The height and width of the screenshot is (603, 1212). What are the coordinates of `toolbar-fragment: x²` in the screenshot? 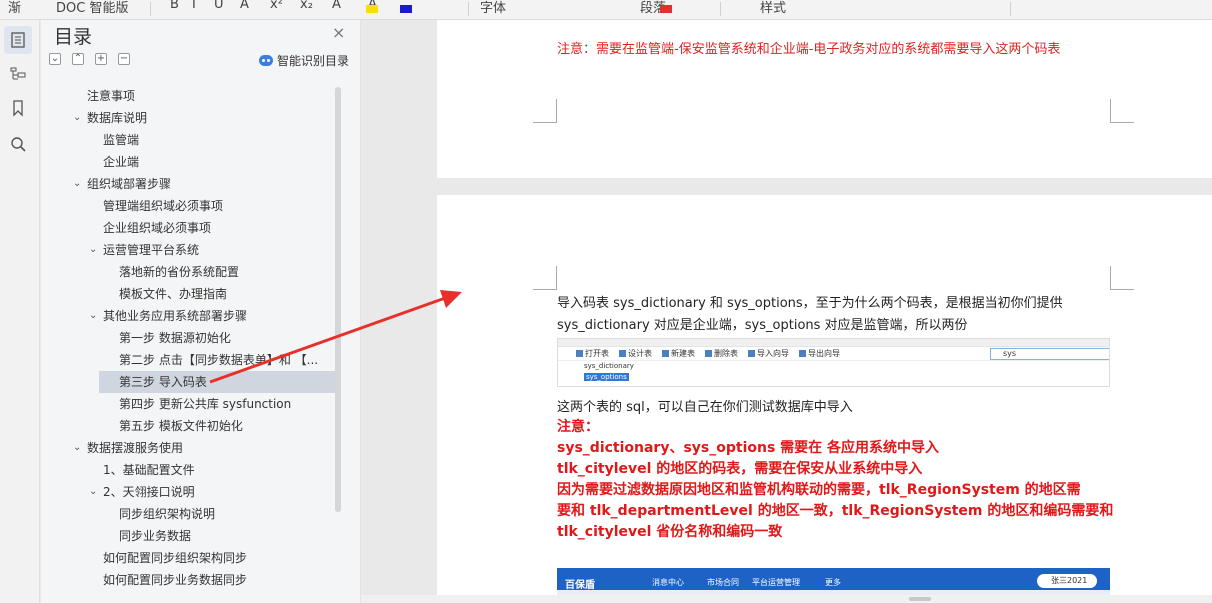 It's located at (276, 6).